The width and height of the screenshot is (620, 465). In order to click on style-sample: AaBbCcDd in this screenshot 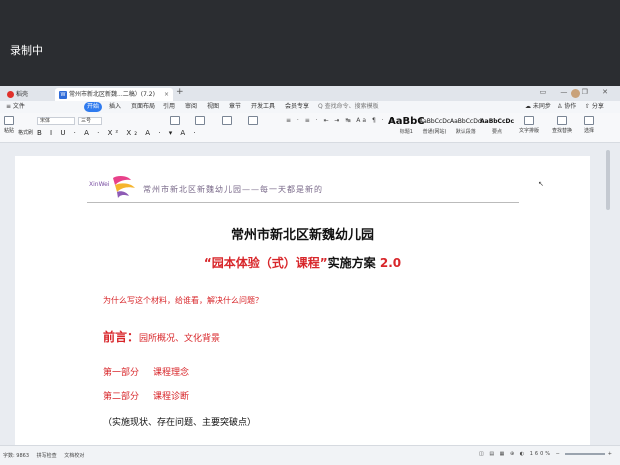, I will do `click(466, 121)`.